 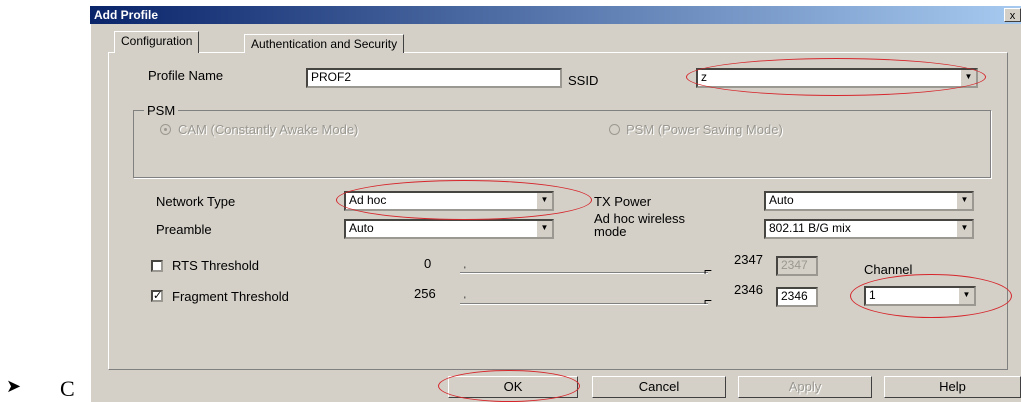 What do you see at coordinates (465, 300) in the screenshot?
I see `fragment-slider-tick: '` at bounding box center [465, 300].